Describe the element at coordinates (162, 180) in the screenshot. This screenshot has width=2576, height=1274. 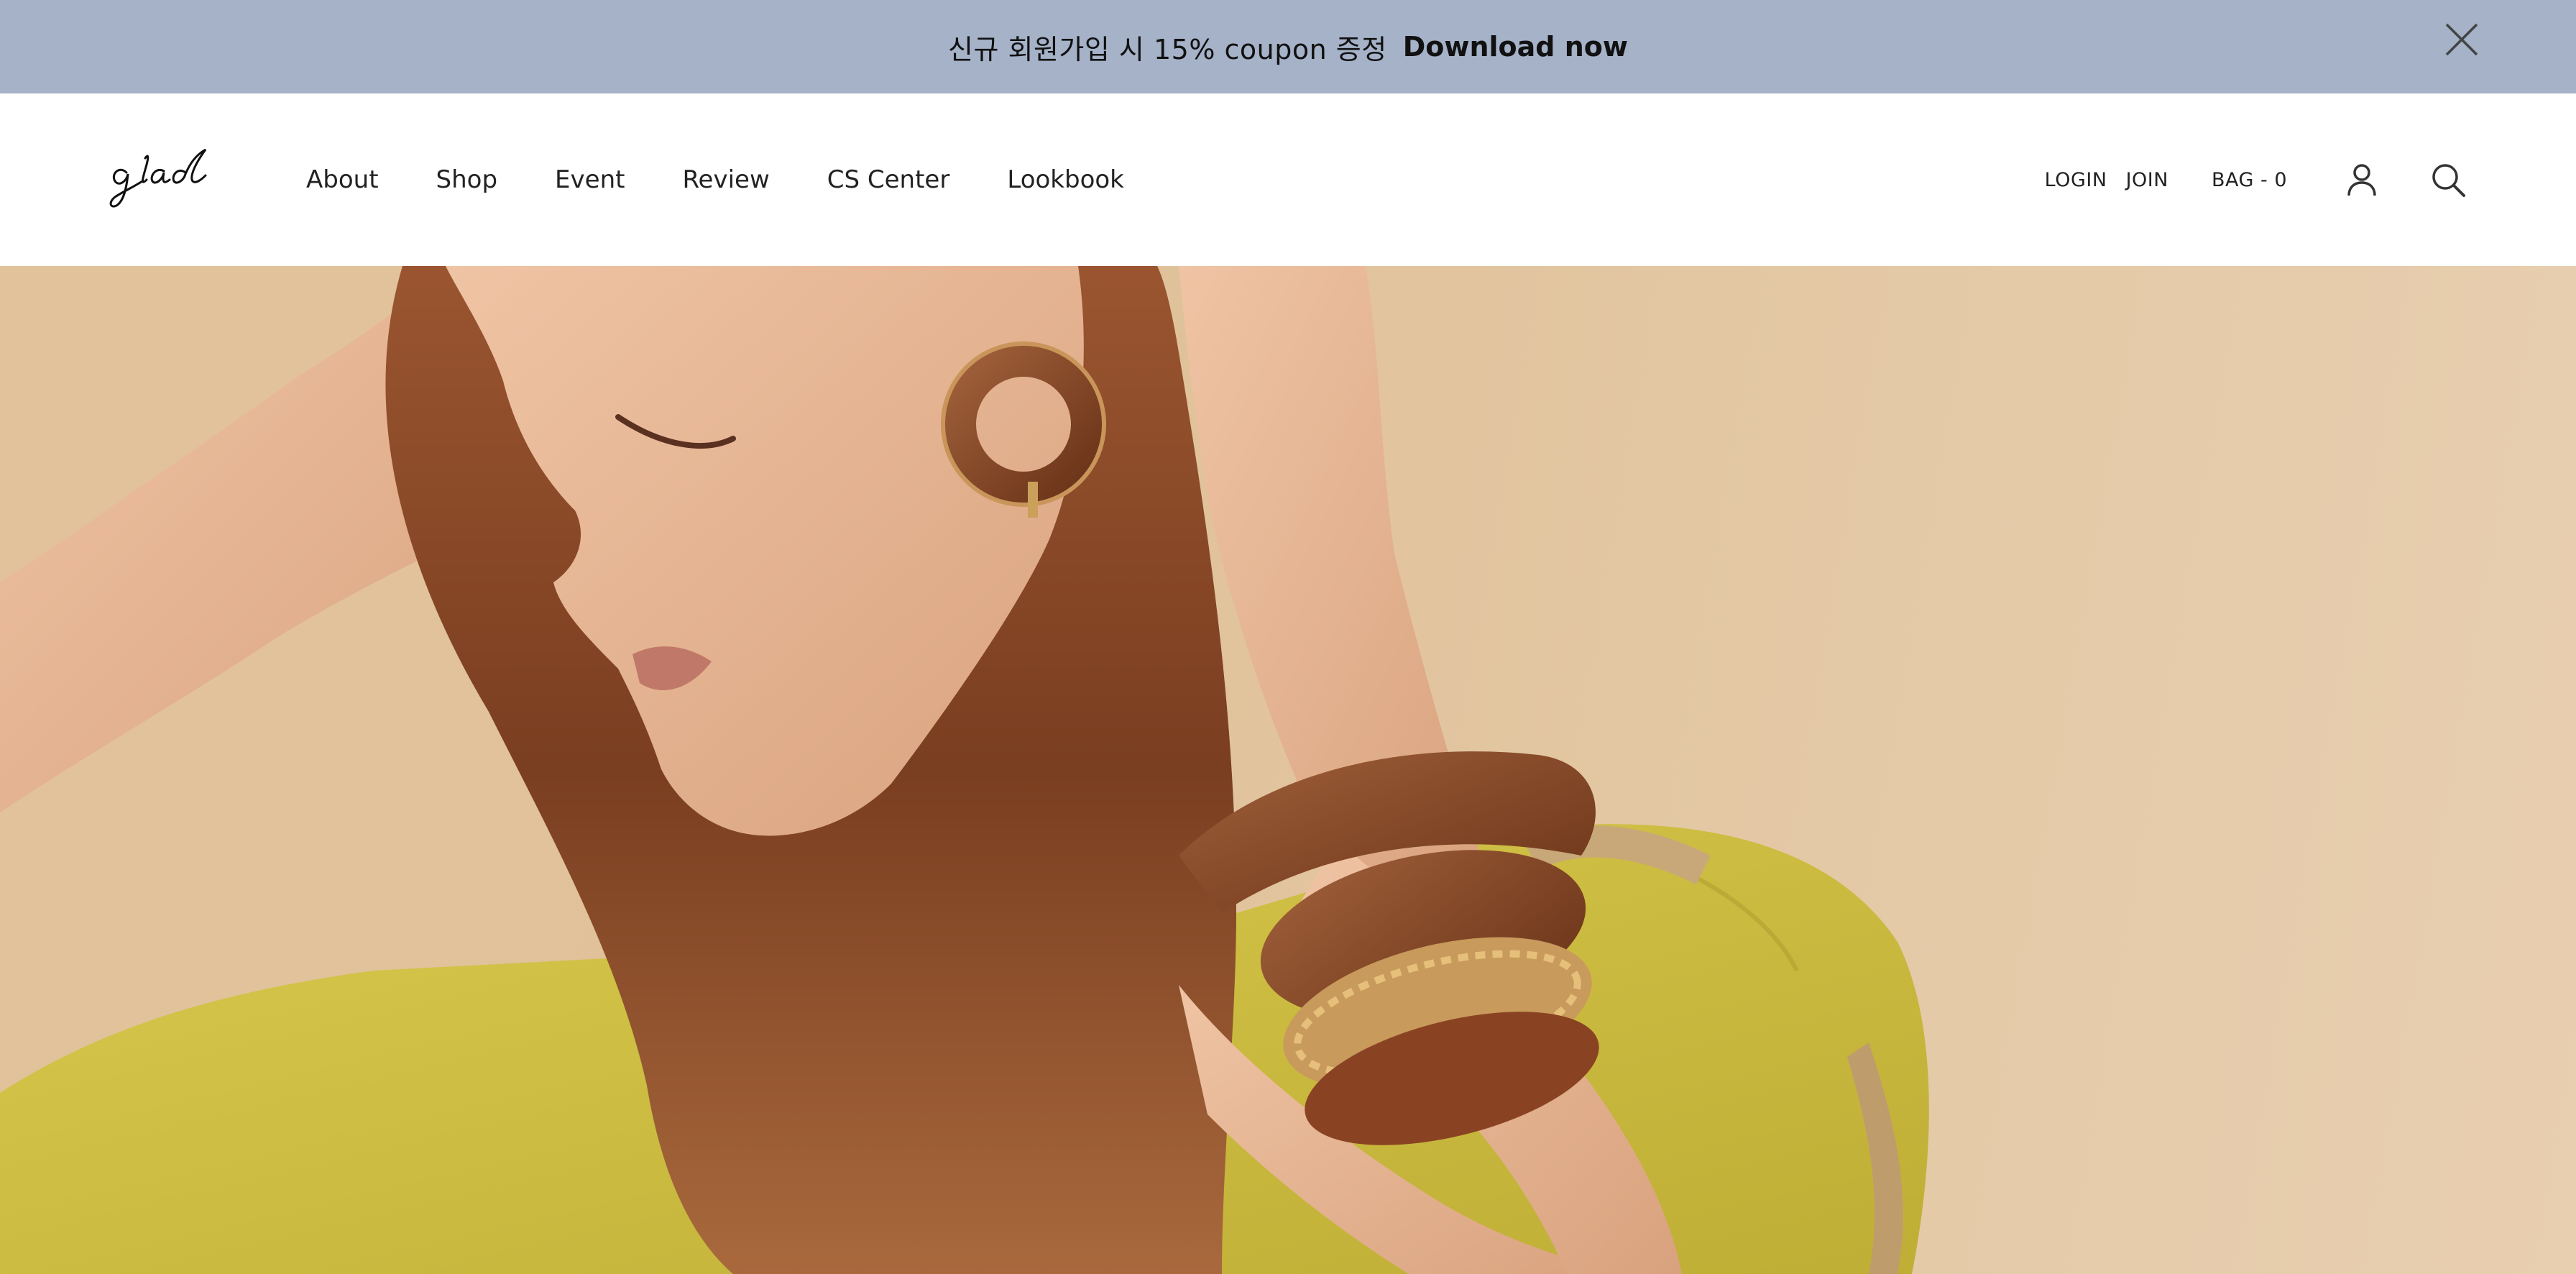
I see `logo` at that location.